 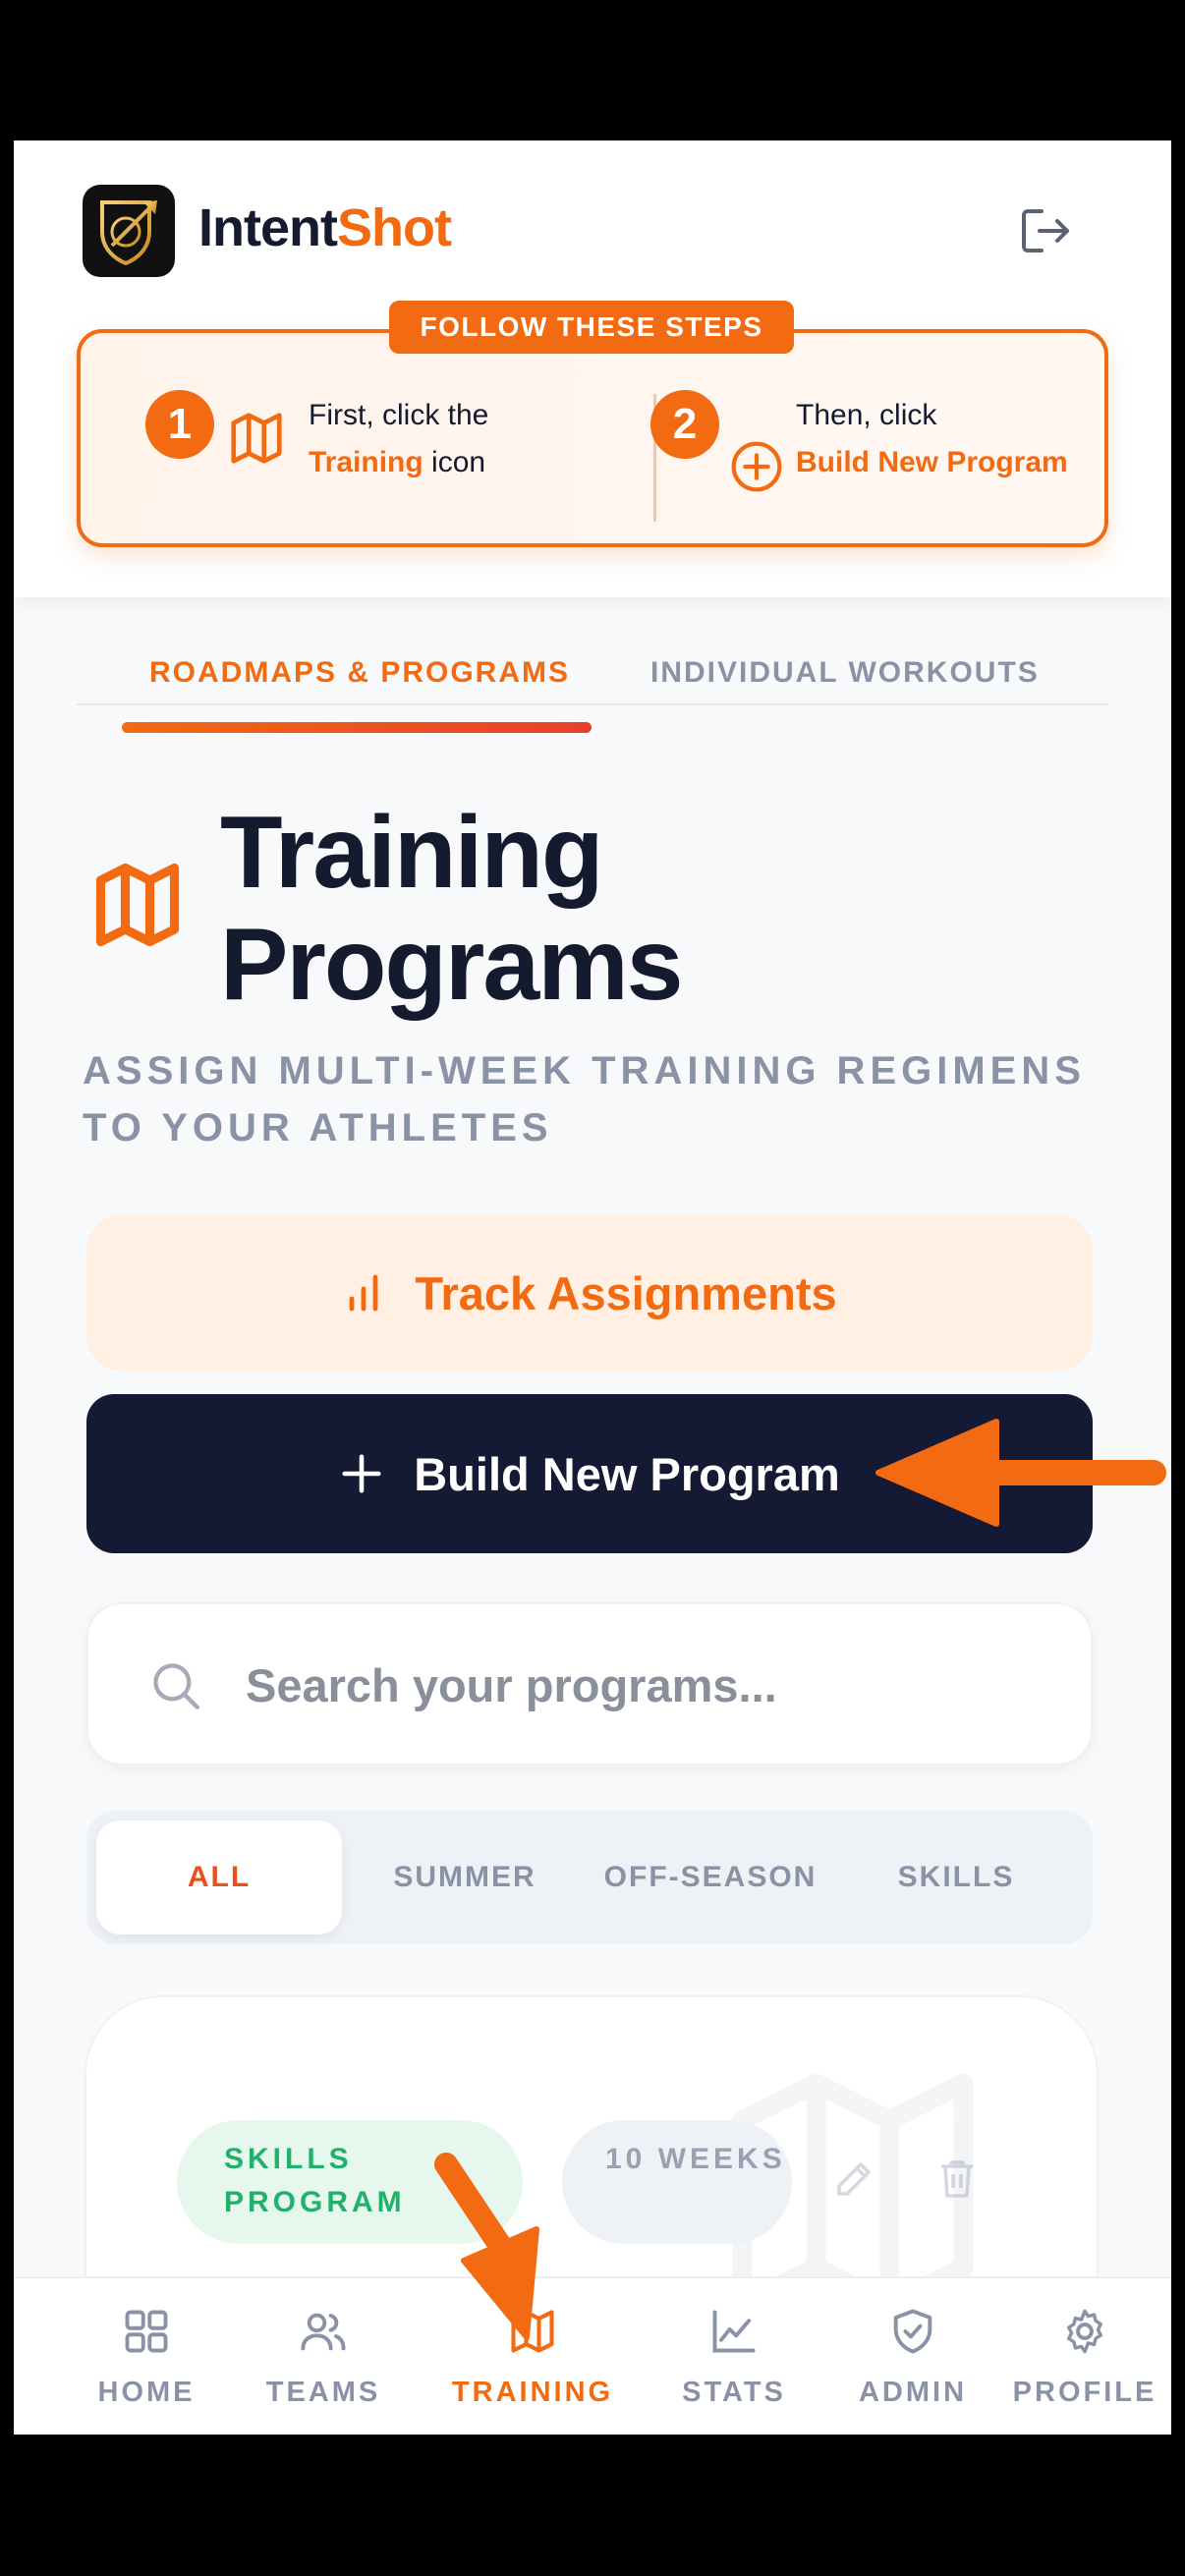 I want to click on step-1-highlight: Training, so click(x=366, y=462).